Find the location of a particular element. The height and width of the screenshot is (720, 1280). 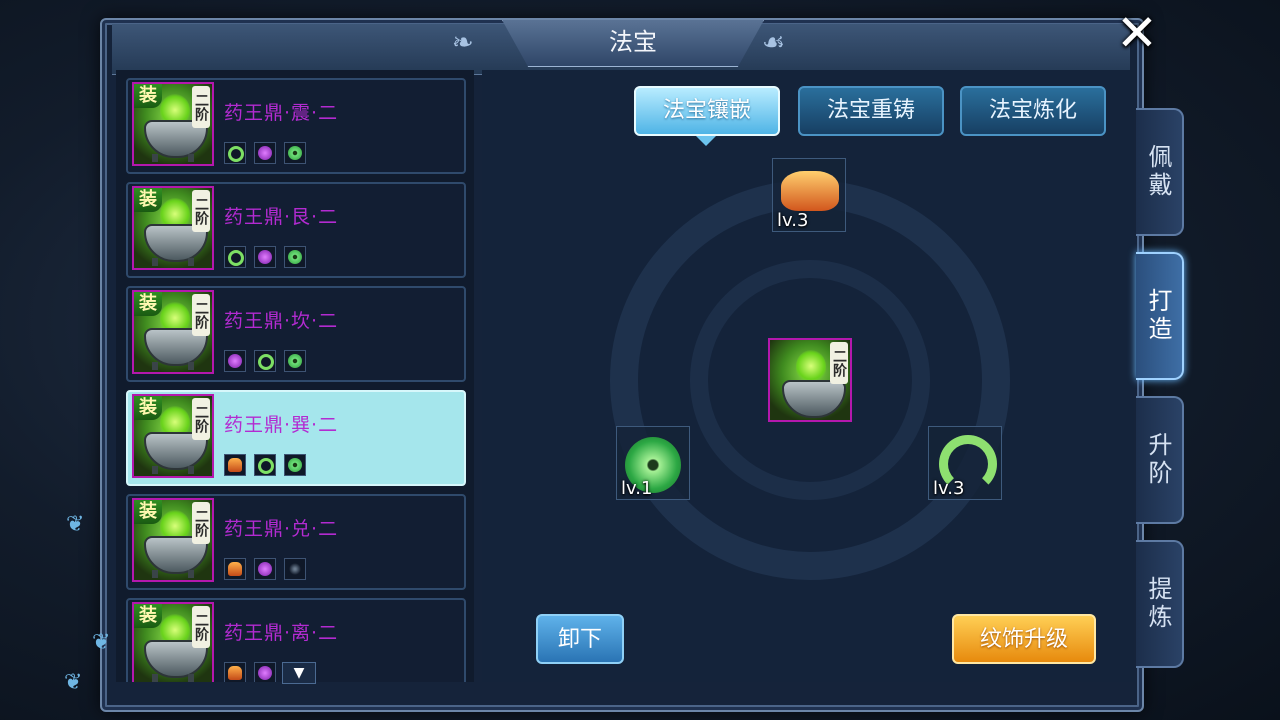

slot-top: lv.3 is located at coordinates (809, 195).